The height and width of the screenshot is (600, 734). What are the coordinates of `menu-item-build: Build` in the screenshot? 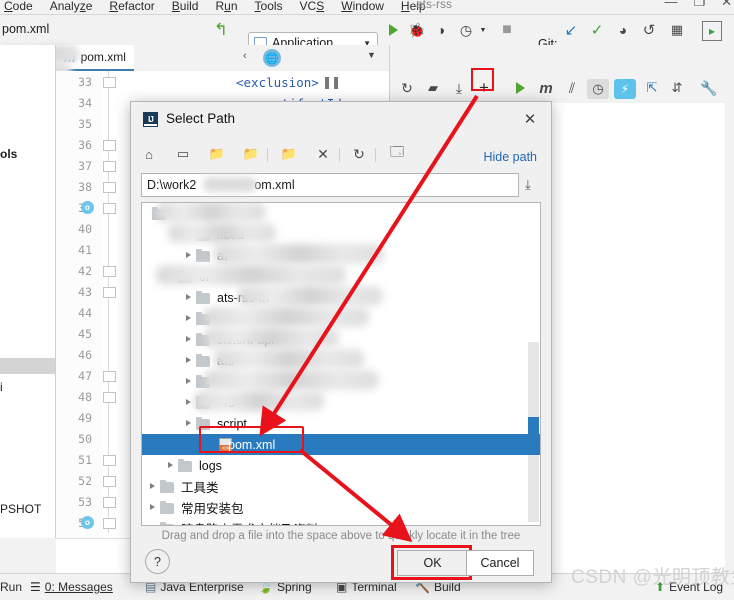 It's located at (185, 6).